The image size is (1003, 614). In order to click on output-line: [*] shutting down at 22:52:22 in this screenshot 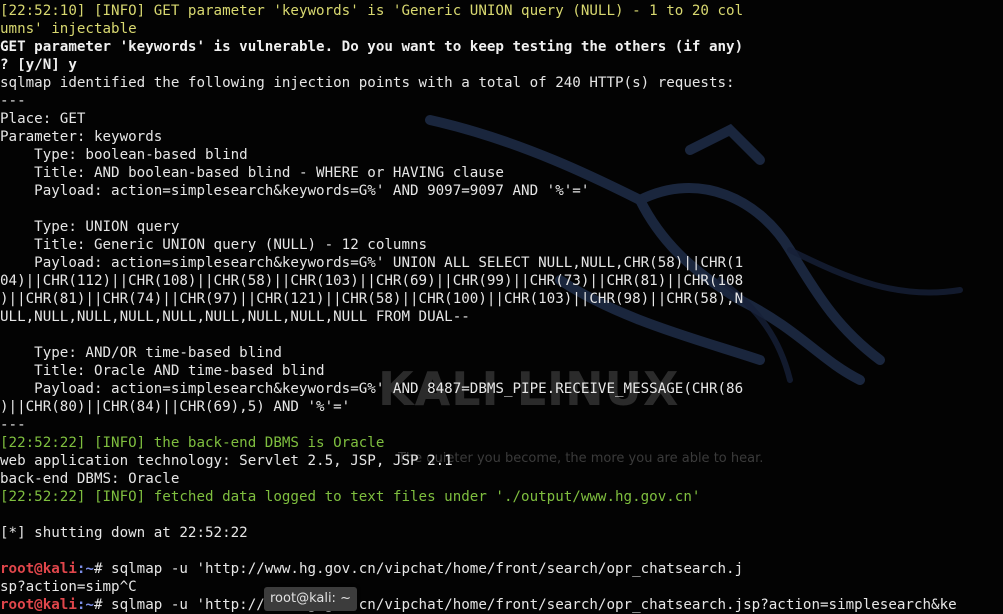, I will do `click(124, 533)`.